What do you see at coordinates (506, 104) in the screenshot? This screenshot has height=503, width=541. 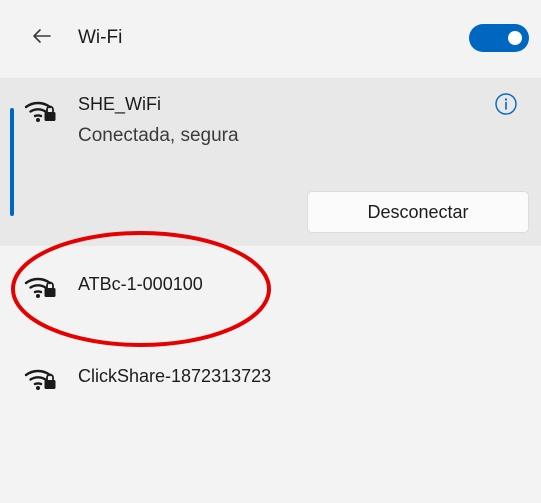 I see `info-icon` at bounding box center [506, 104].